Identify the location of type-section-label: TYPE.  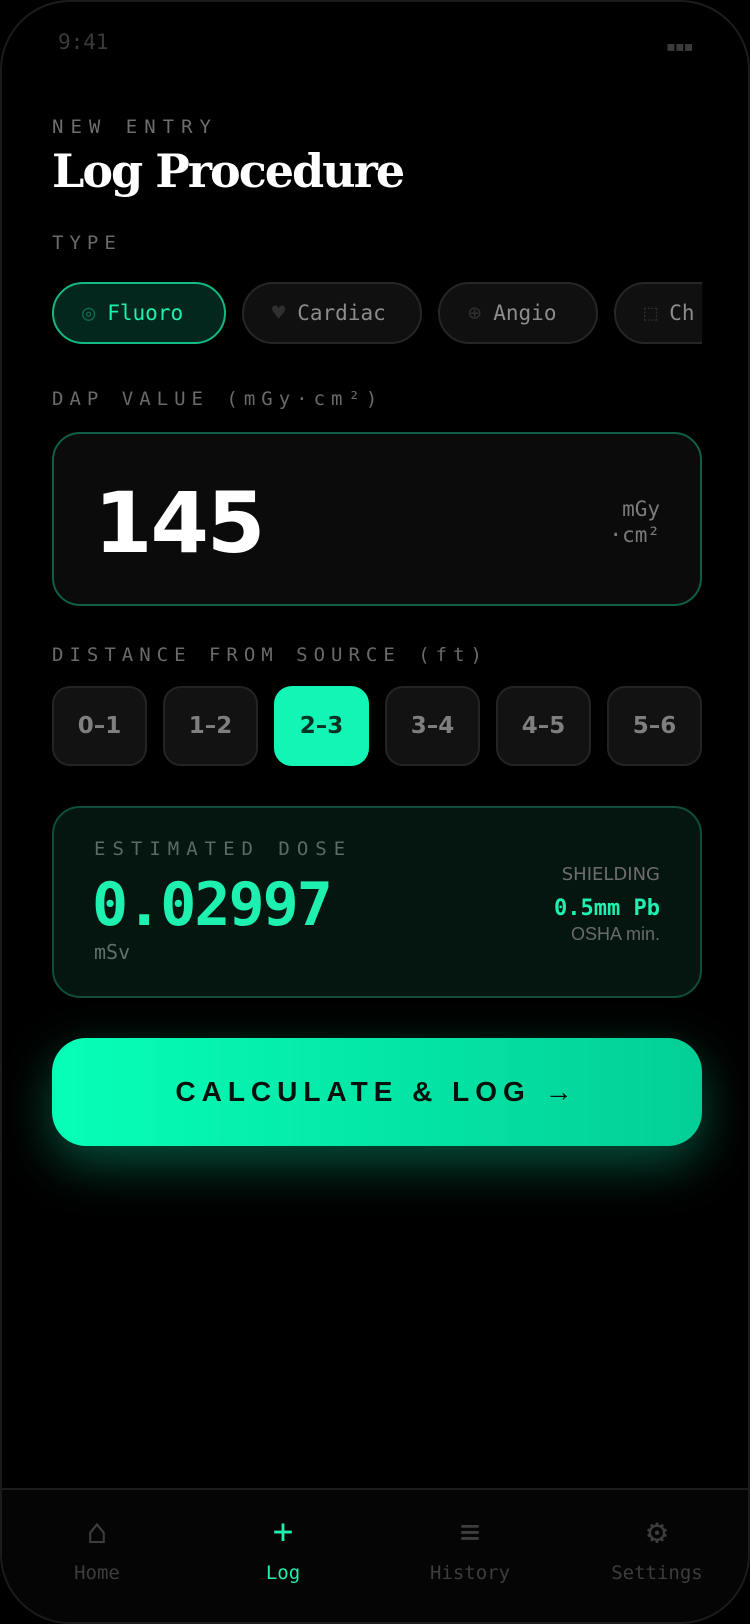
(87, 243).